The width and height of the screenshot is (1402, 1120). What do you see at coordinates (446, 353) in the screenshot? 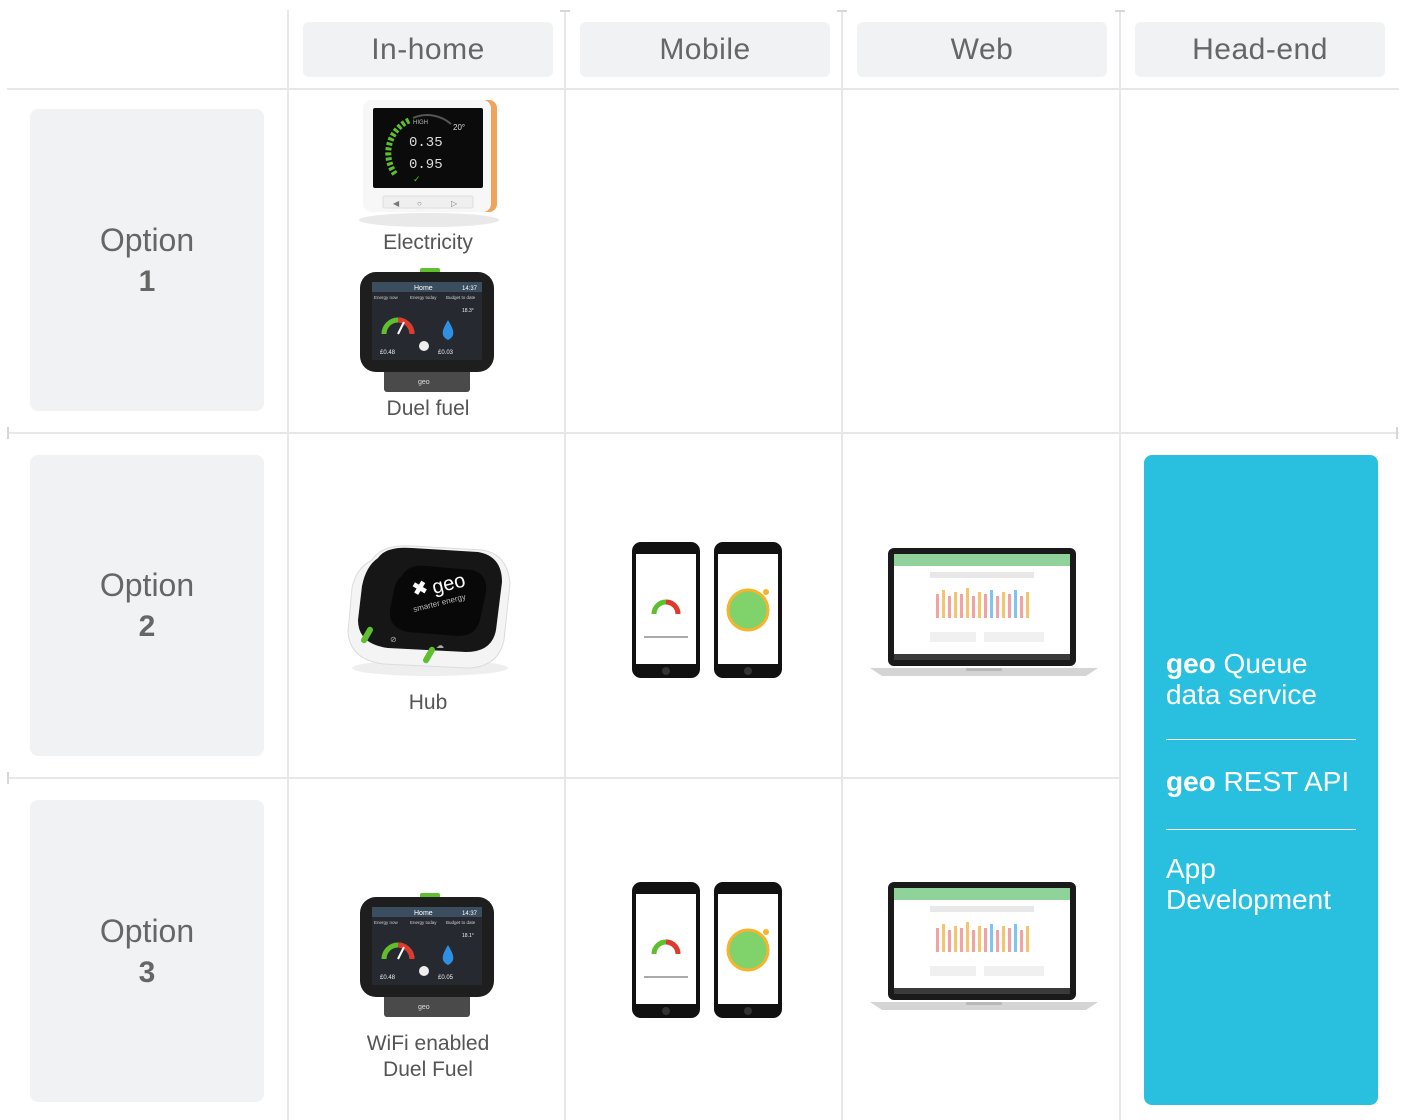
I see `dual-fuel-gas-value: £0.03` at bounding box center [446, 353].